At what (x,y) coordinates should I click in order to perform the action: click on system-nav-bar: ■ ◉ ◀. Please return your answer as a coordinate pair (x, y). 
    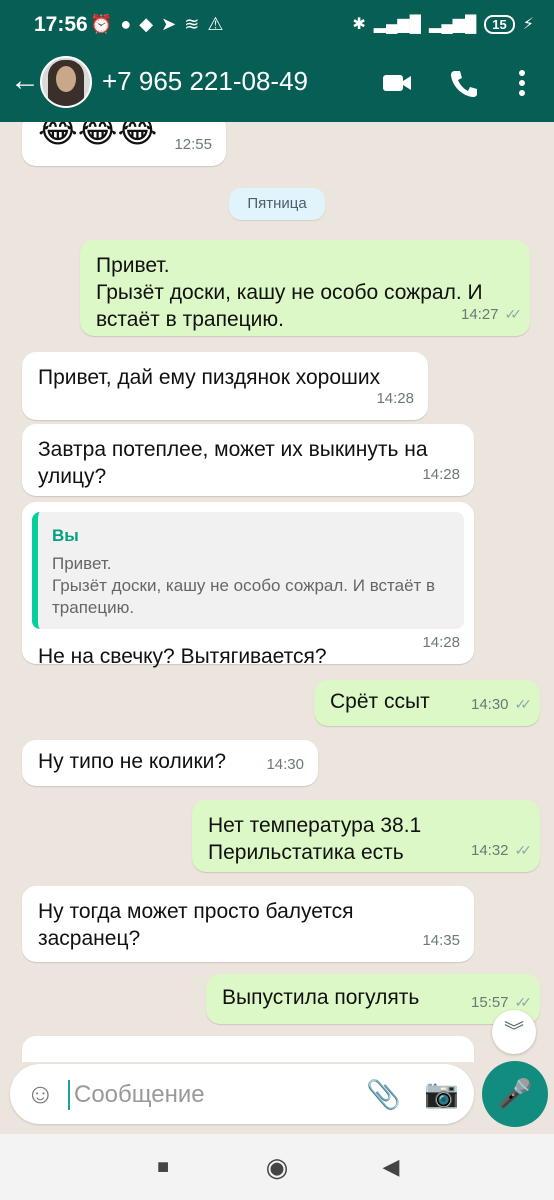
    Looking at the image, I should click on (277, 1167).